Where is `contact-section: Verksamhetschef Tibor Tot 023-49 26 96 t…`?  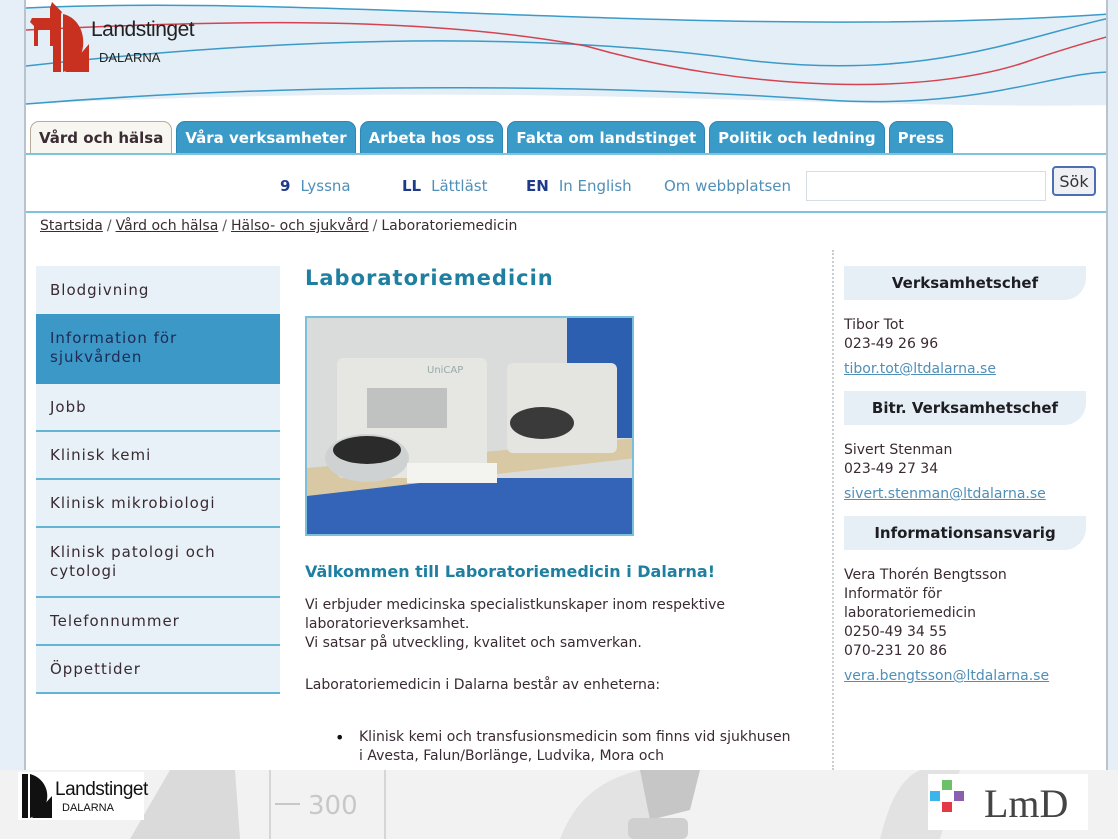 contact-section: Verksamhetschef Tibor Tot 023-49 26 96 t… is located at coordinates (965, 322).